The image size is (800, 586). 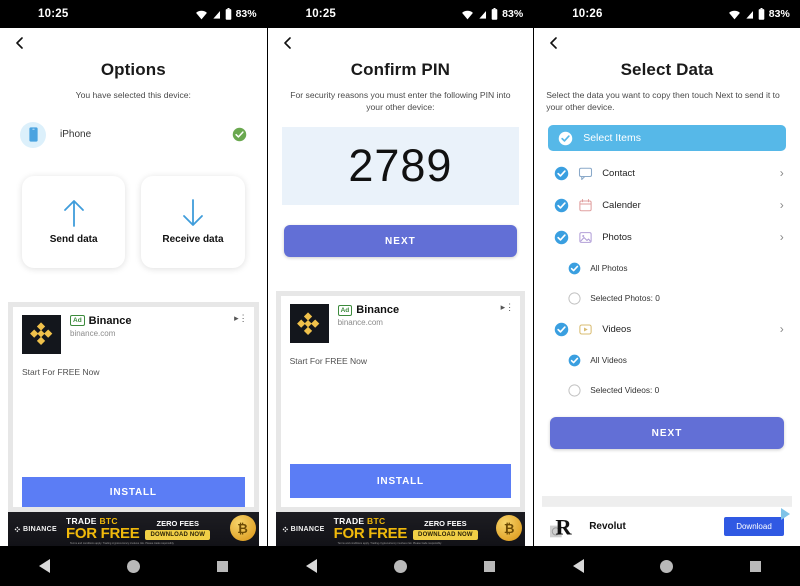 What do you see at coordinates (625, 298) in the screenshot?
I see `list-item-label: Selected Photos: 0` at bounding box center [625, 298].